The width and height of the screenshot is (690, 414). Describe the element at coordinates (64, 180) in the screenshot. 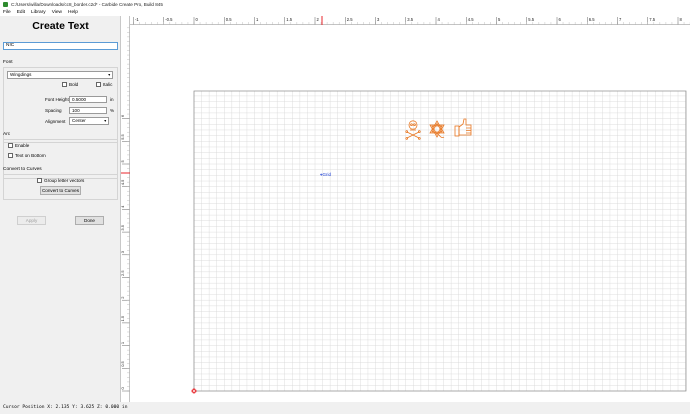

I see `group-vectors-label: Group letter vectors` at that location.